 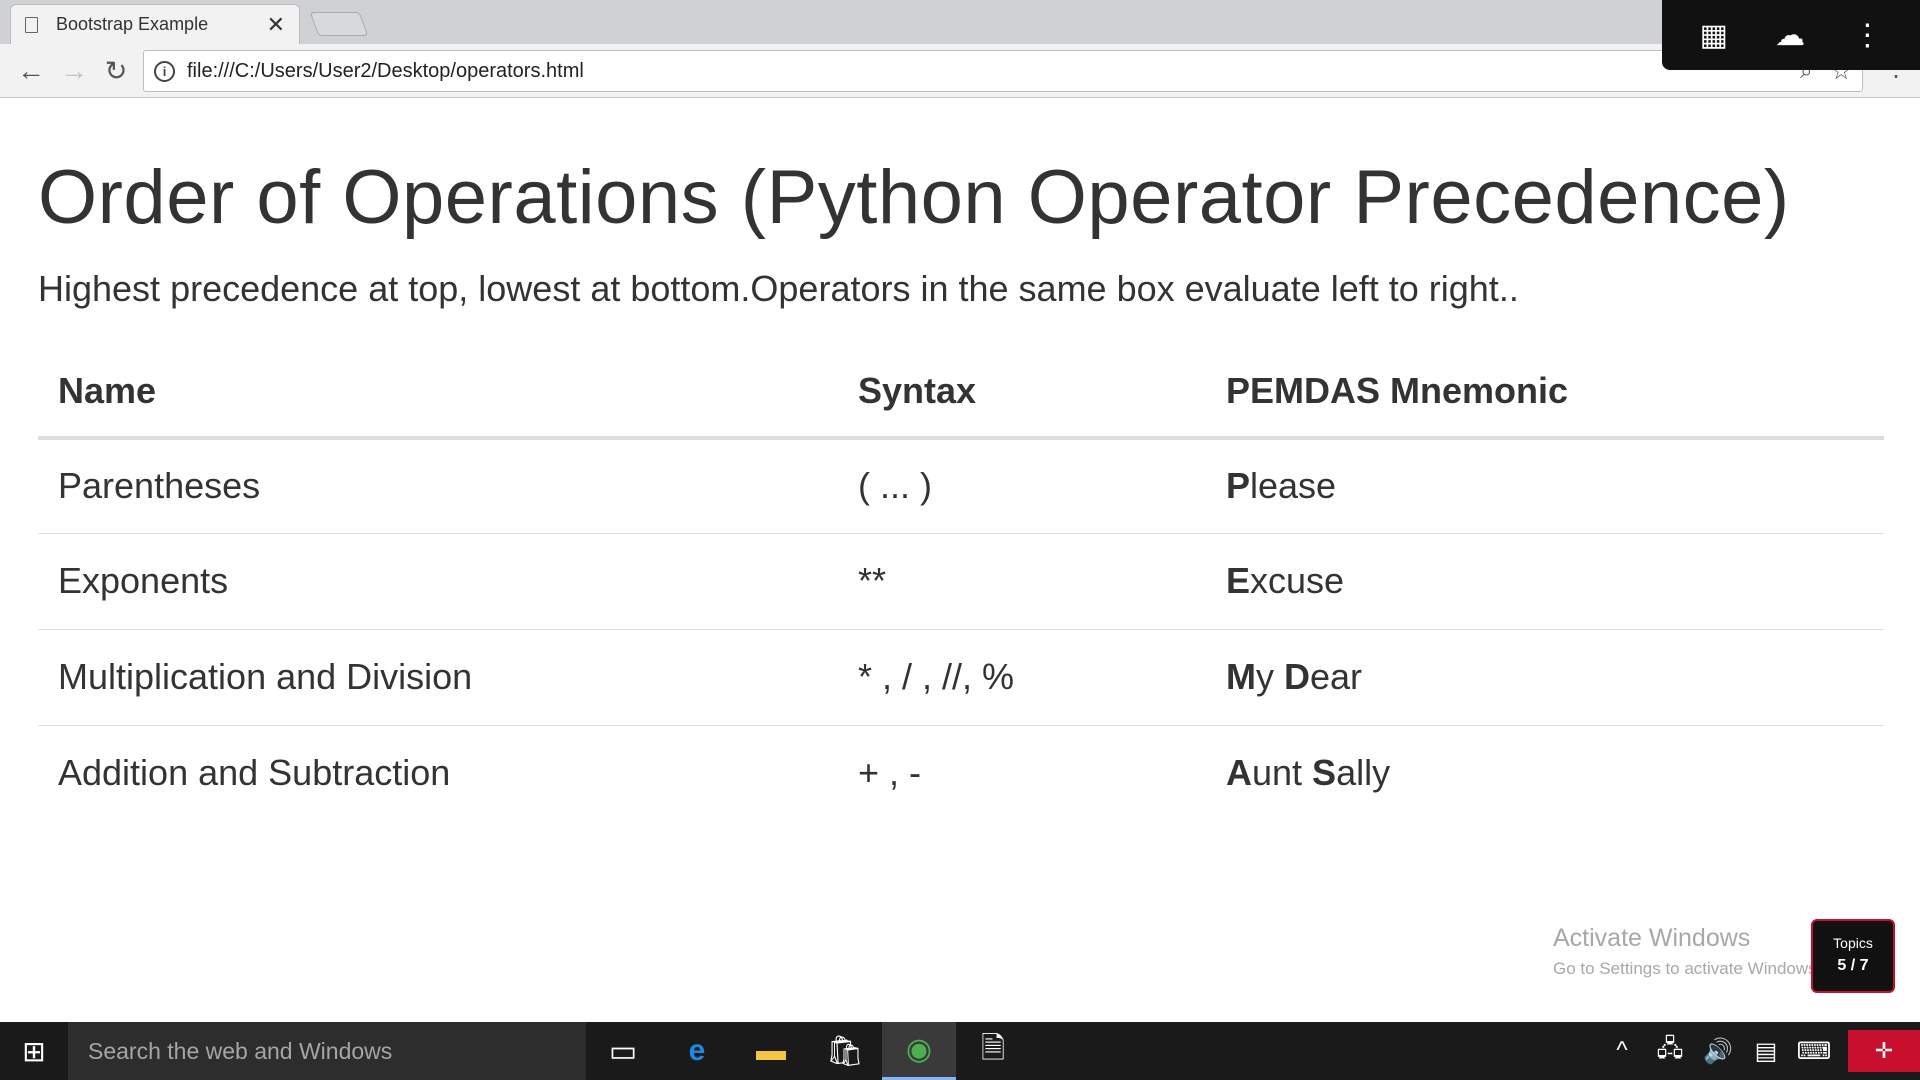 What do you see at coordinates (1714, 35) in the screenshot?
I see `table-icon: ▦` at bounding box center [1714, 35].